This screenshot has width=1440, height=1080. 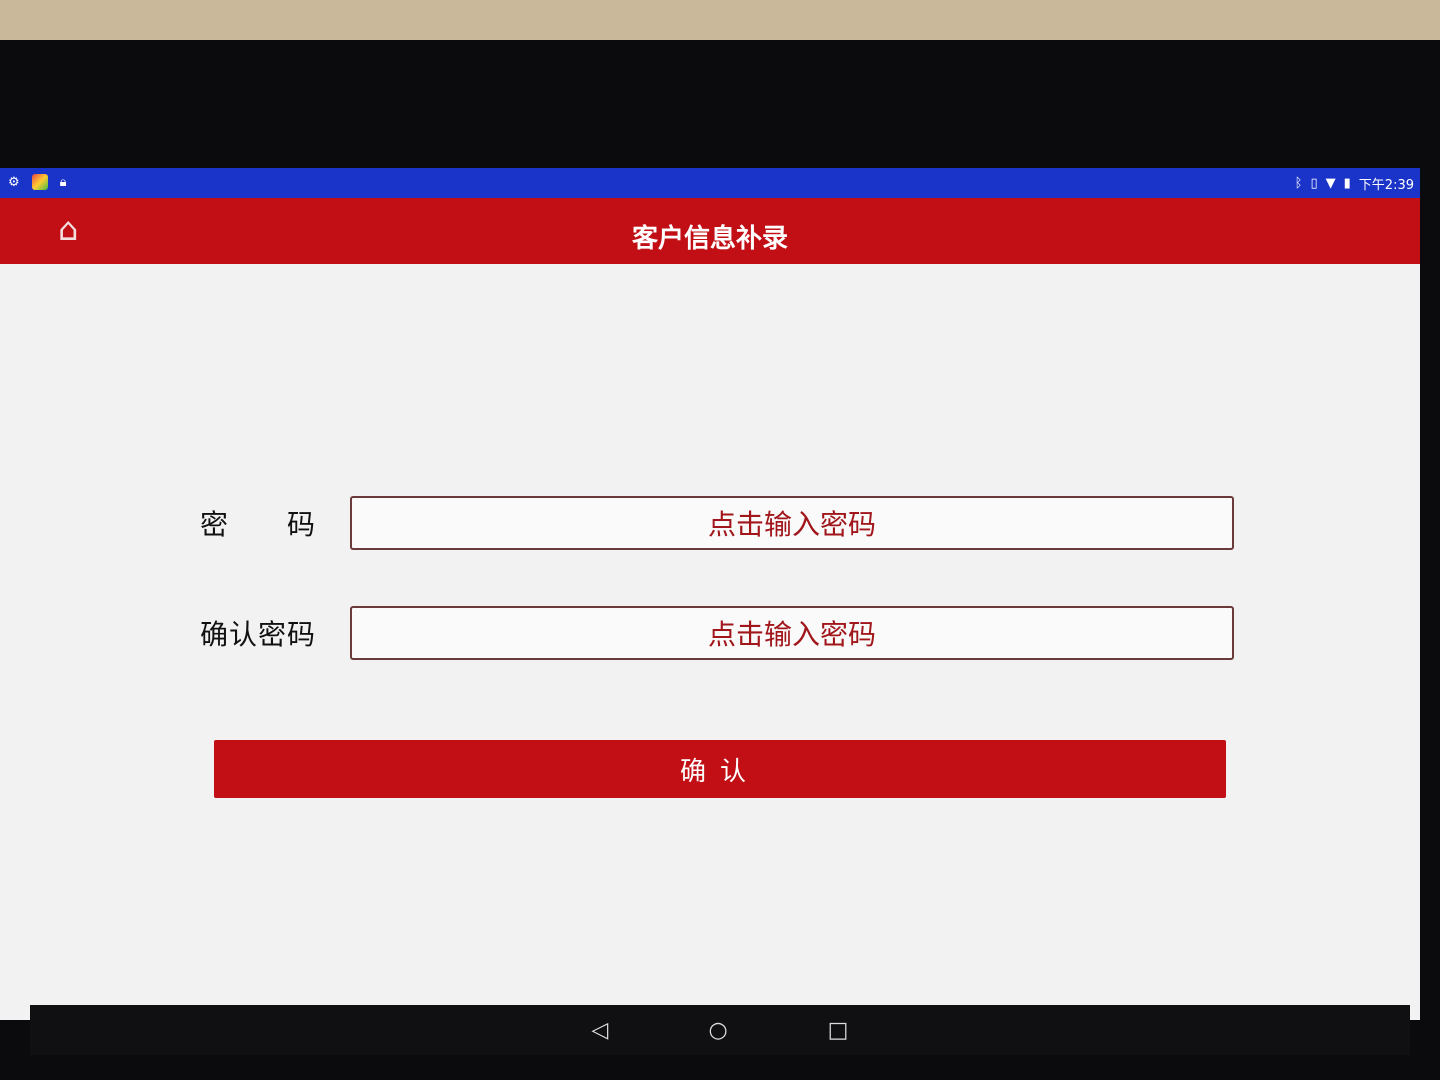 What do you see at coordinates (1330, 183) in the screenshot?
I see `wifi-icon: ▼` at bounding box center [1330, 183].